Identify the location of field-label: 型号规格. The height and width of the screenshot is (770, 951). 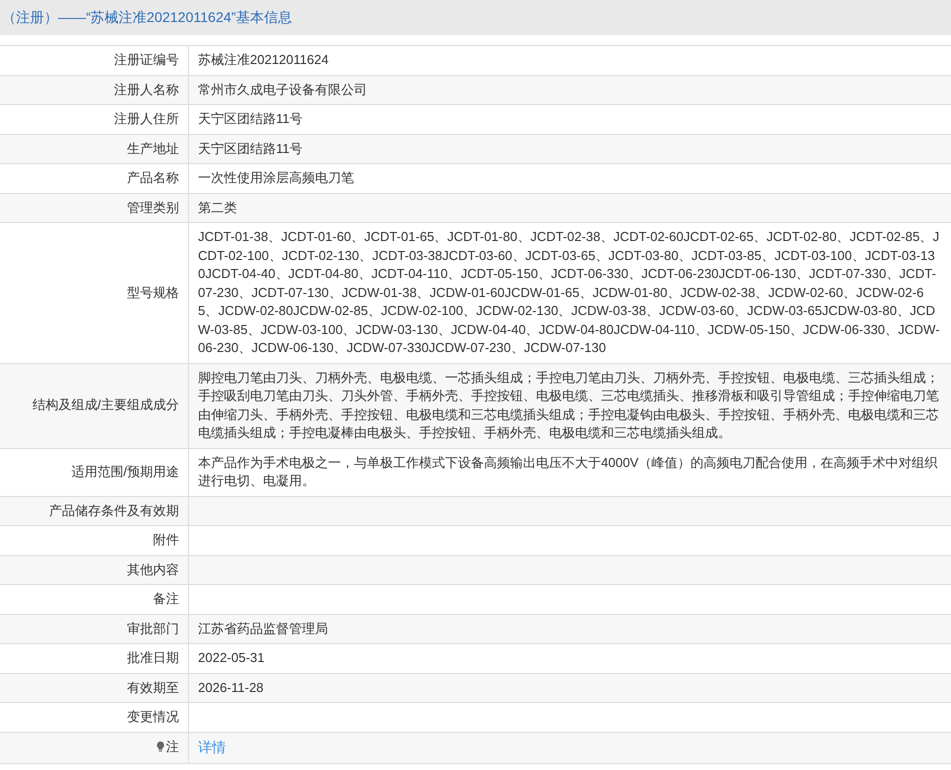
(153, 293).